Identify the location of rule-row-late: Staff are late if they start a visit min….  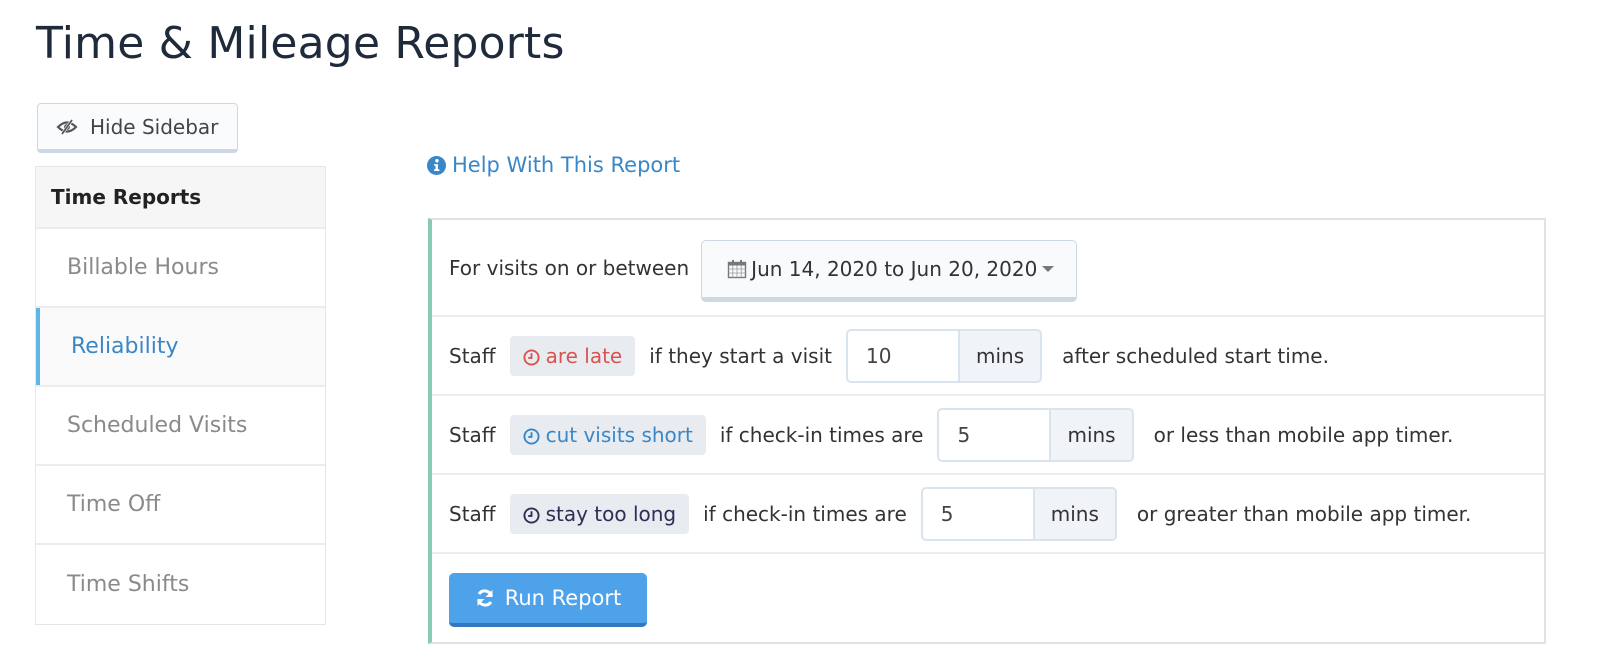
(988, 356).